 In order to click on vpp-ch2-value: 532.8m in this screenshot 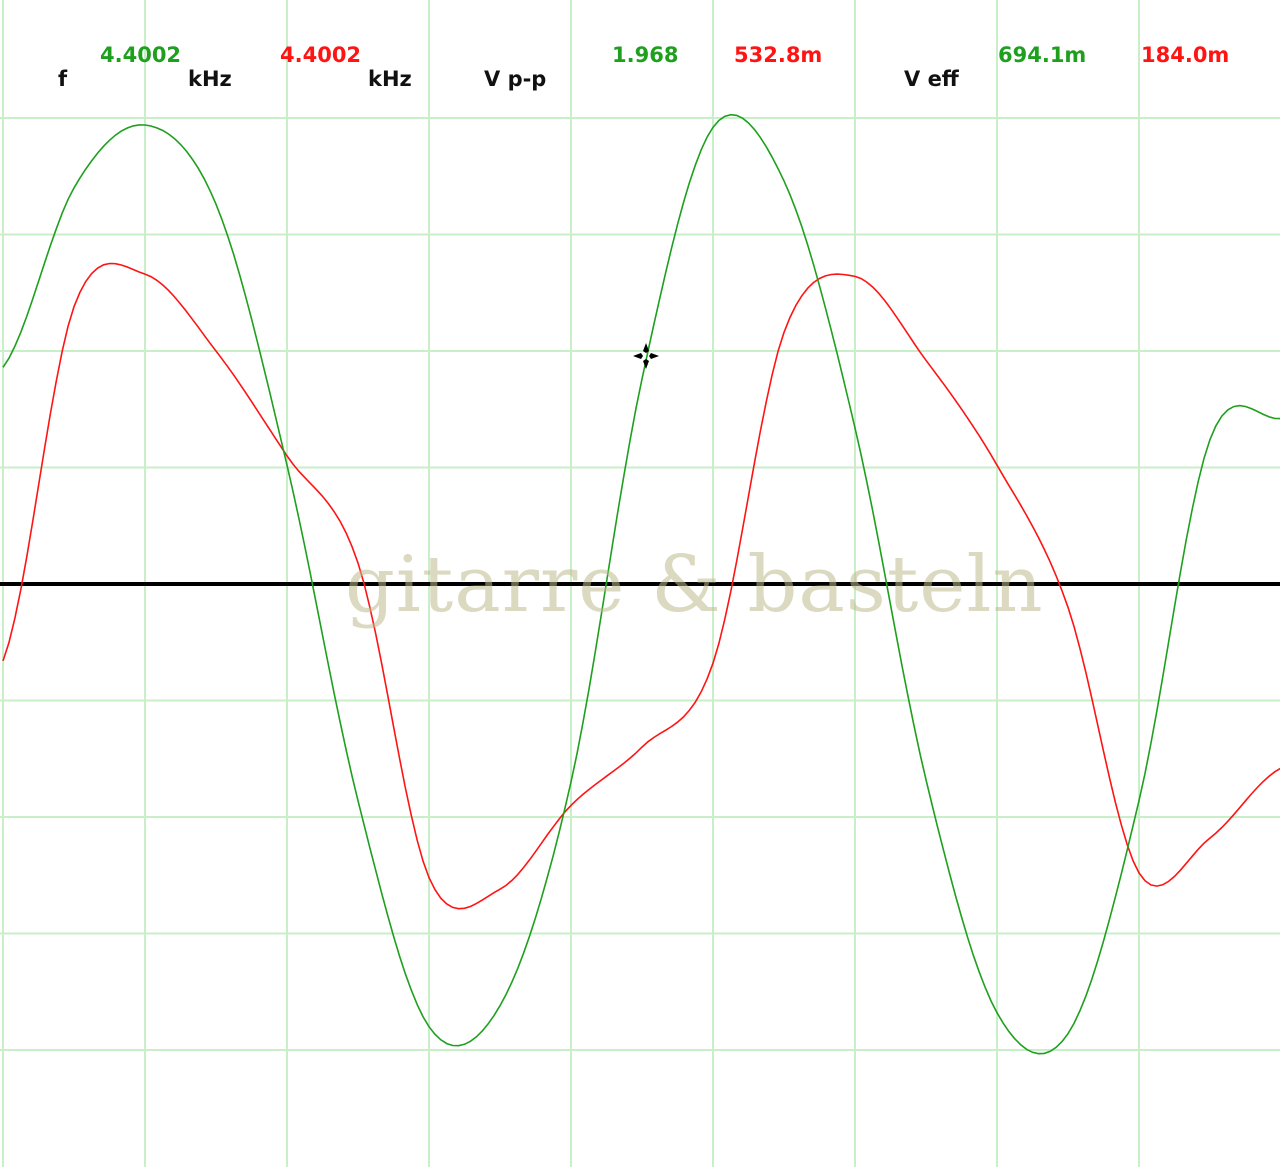, I will do `click(778, 55)`.